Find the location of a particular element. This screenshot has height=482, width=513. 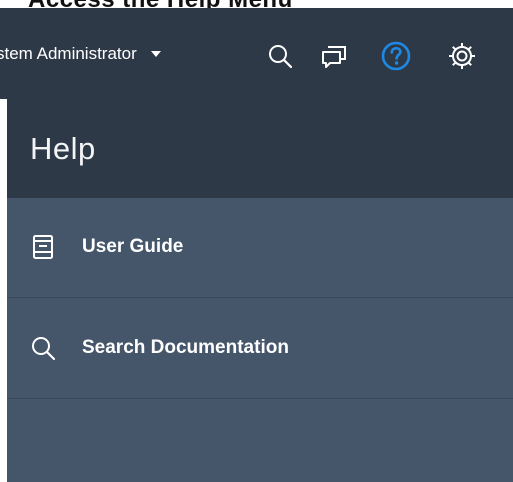

book-icon is located at coordinates (43, 247).